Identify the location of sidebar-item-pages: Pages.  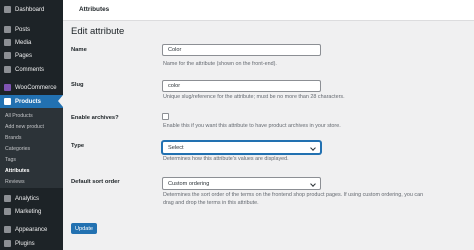
(31, 55).